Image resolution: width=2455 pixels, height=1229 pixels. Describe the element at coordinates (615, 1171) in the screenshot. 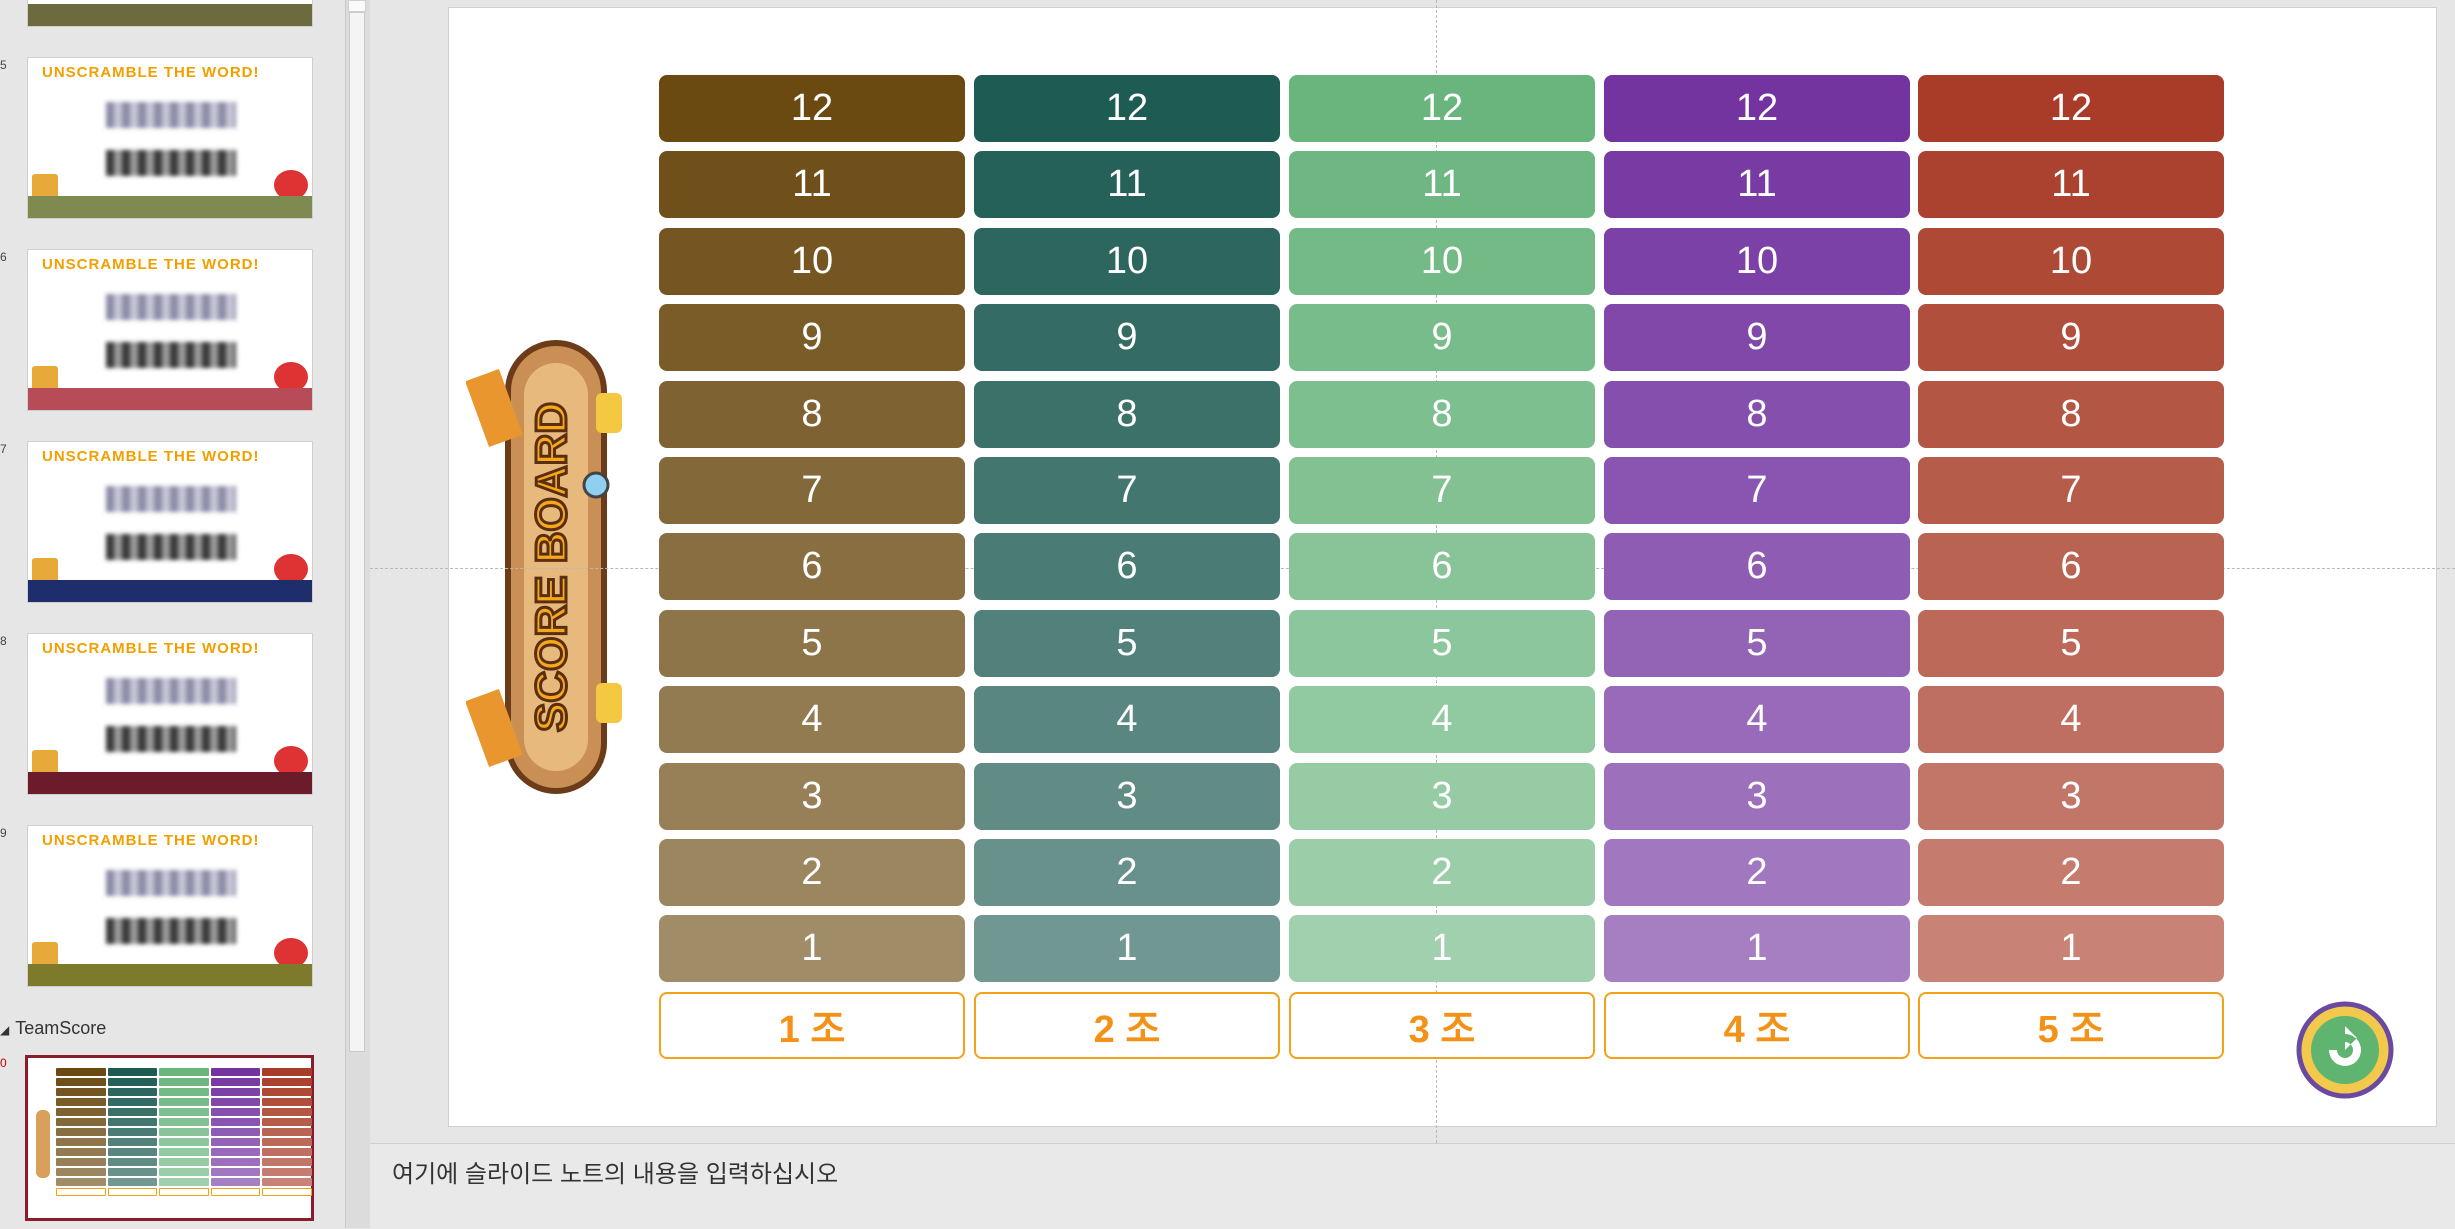

I see `notes-placeholder: 여기에 슬라이드 노트의 내용을 입력하십시오` at that location.